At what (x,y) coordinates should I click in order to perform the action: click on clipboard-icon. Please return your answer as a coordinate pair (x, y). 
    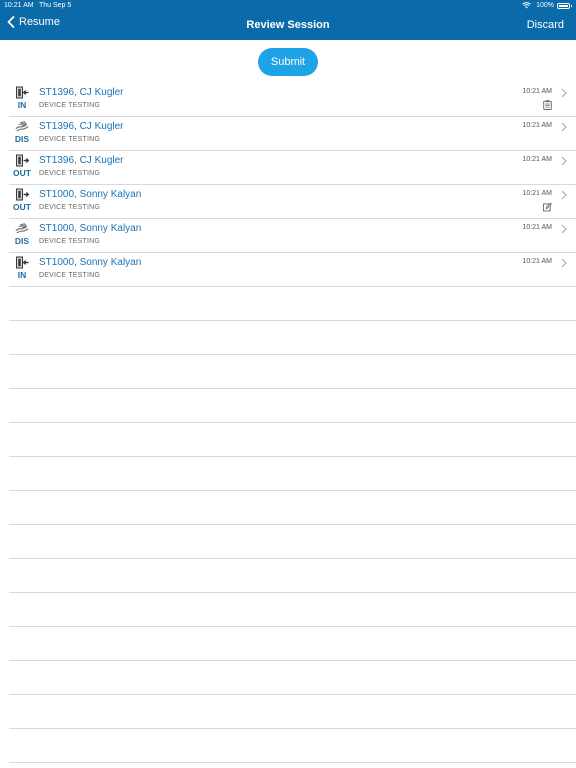
    Looking at the image, I should click on (547, 105).